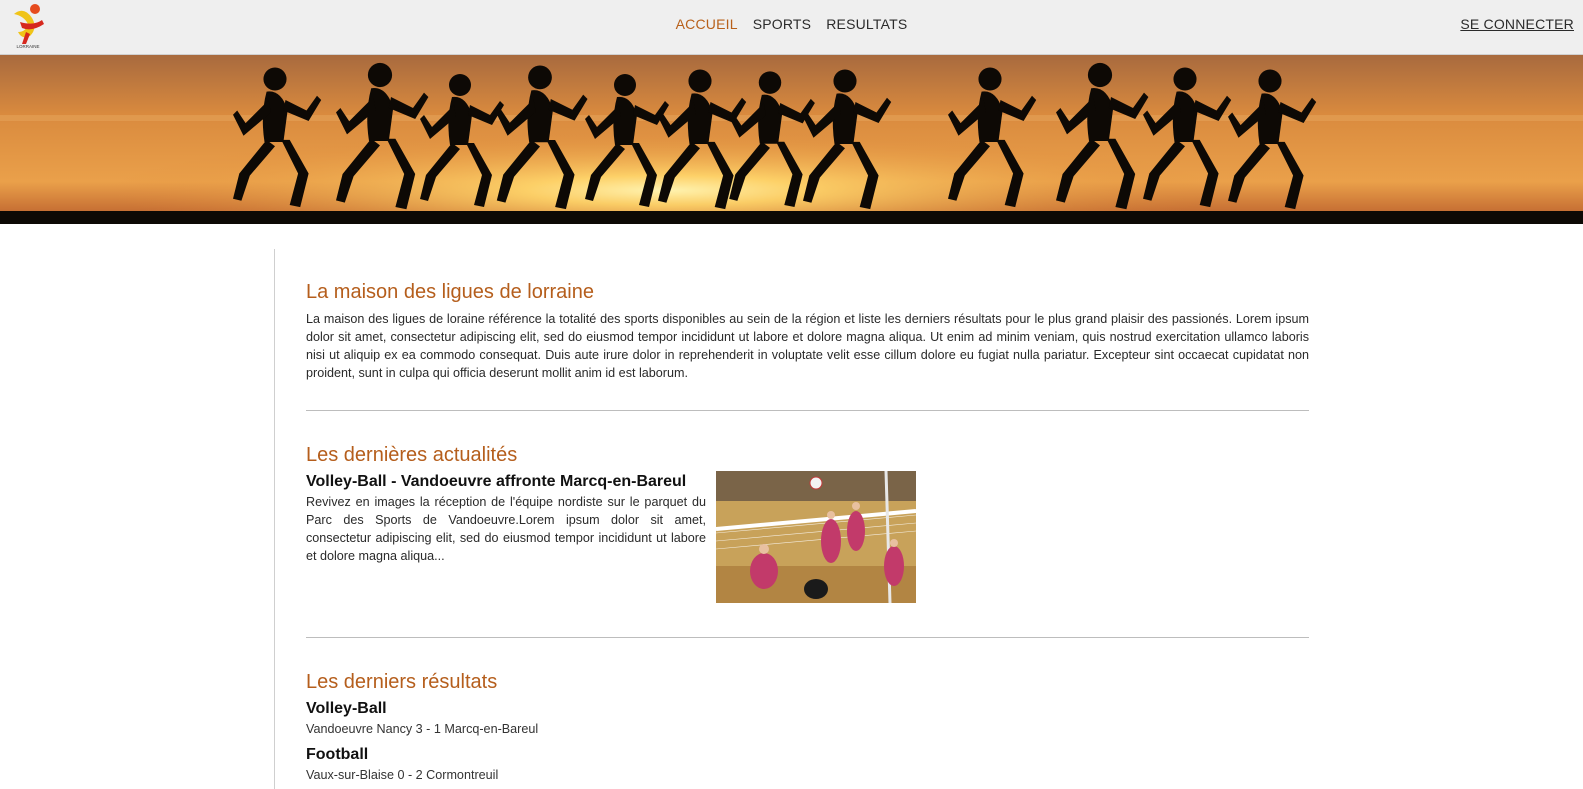 Image resolution: width=1583 pixels, height=789 pixels. Describe the element at coordinates (422, 729) in the screenshot. I see `result-score: Vandoeuvre Nancy 3 - 1 Marcq-en-Bareul` at that location.